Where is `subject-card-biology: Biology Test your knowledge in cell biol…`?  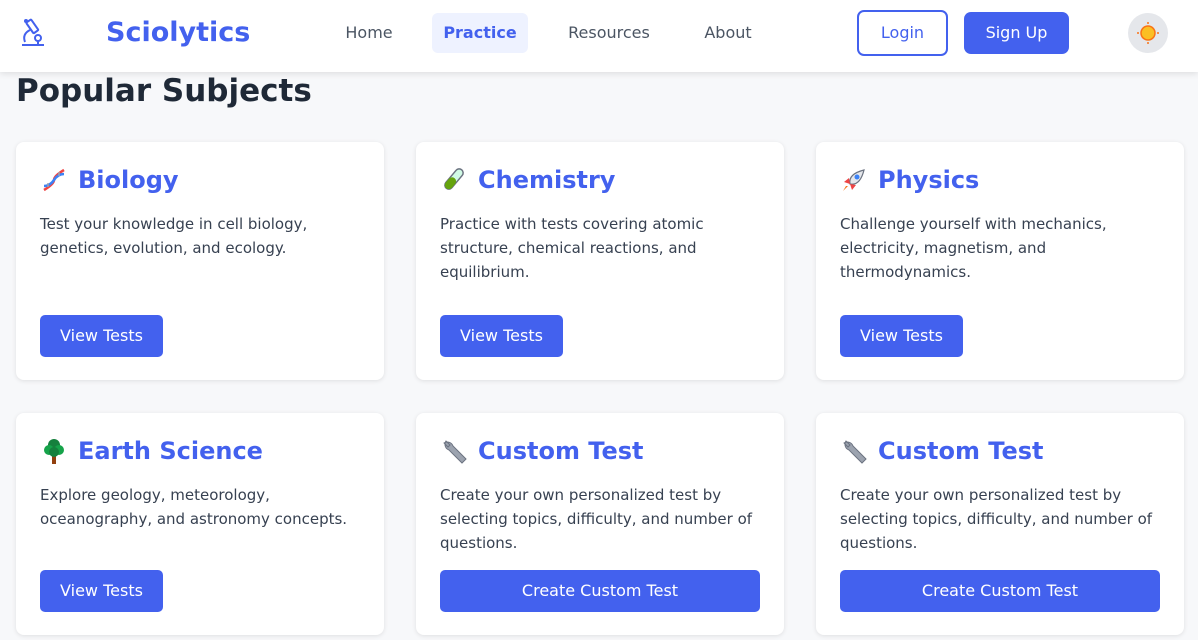 subject-card-biology: Biology Test your knowledge in cell biol… is located at coordinates (200, 261).